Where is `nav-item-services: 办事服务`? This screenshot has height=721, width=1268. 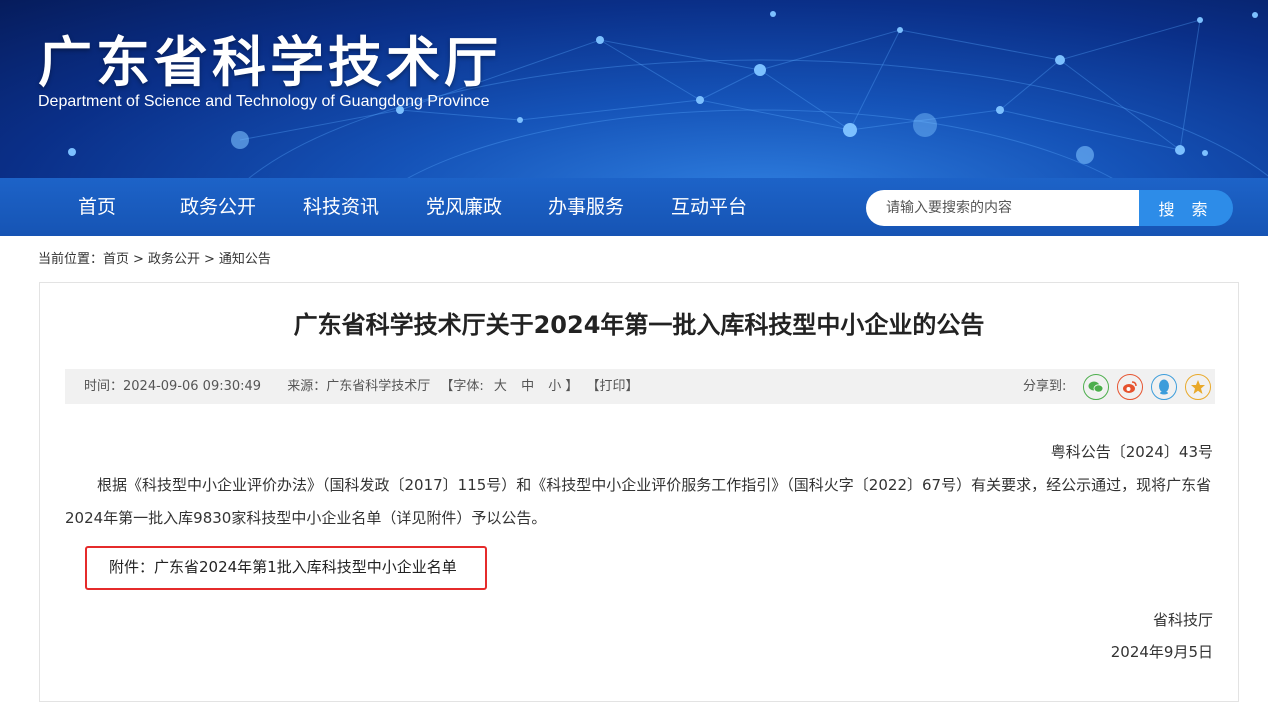
nav-item-services: 办事服务 is located at coordinates (586, 207).